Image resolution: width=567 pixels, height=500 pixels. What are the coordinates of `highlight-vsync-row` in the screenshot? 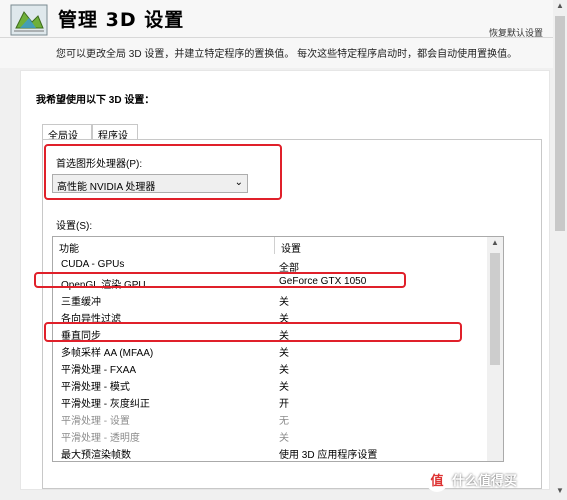 It's located at (253, 332).